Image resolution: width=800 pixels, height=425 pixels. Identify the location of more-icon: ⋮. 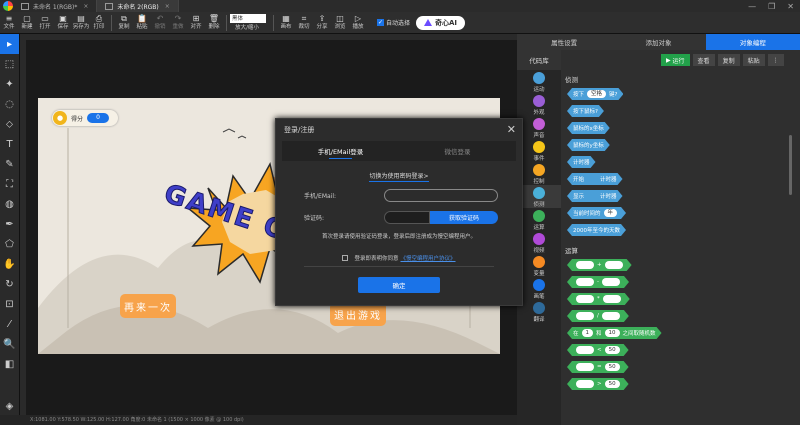
(775, 60).